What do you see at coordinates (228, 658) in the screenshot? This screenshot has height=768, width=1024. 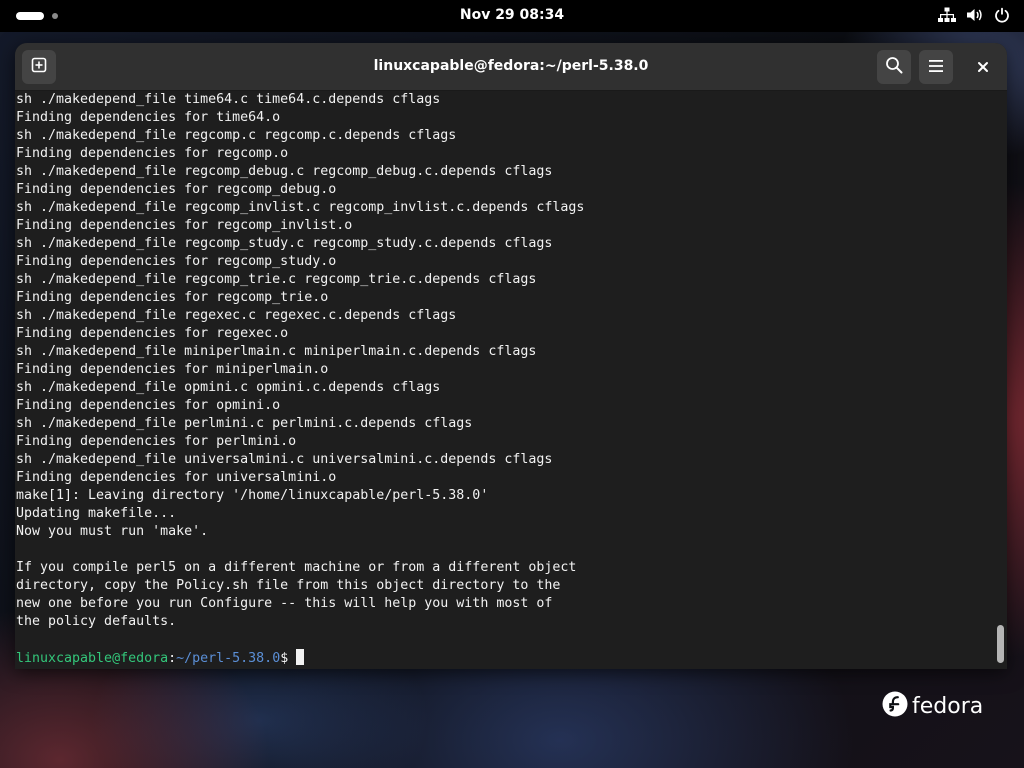 I see `prompt-path: ~/perl-5.38.0` at bounding box center [228, 658].